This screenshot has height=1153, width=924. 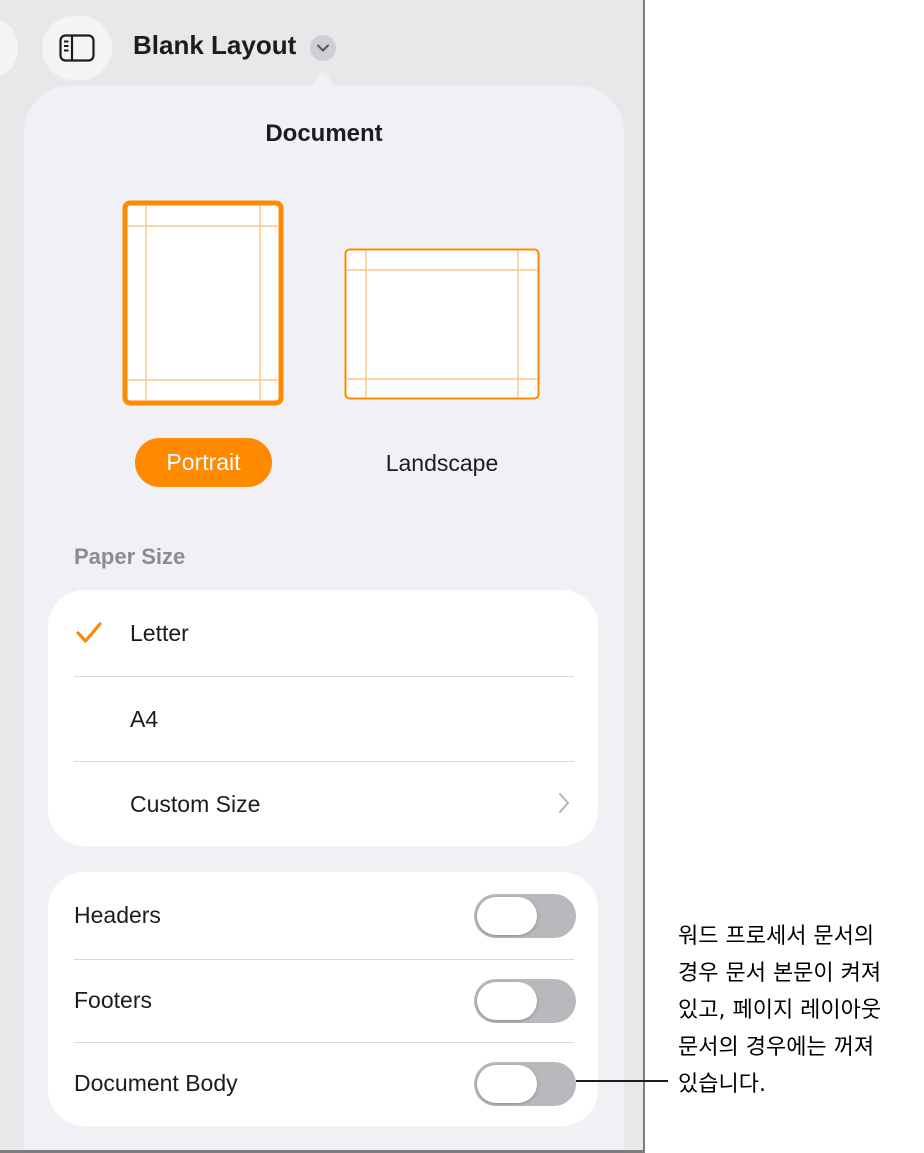 I want to click on page-options-list: Headers Footers Document Body, so click(x=323, y=999).